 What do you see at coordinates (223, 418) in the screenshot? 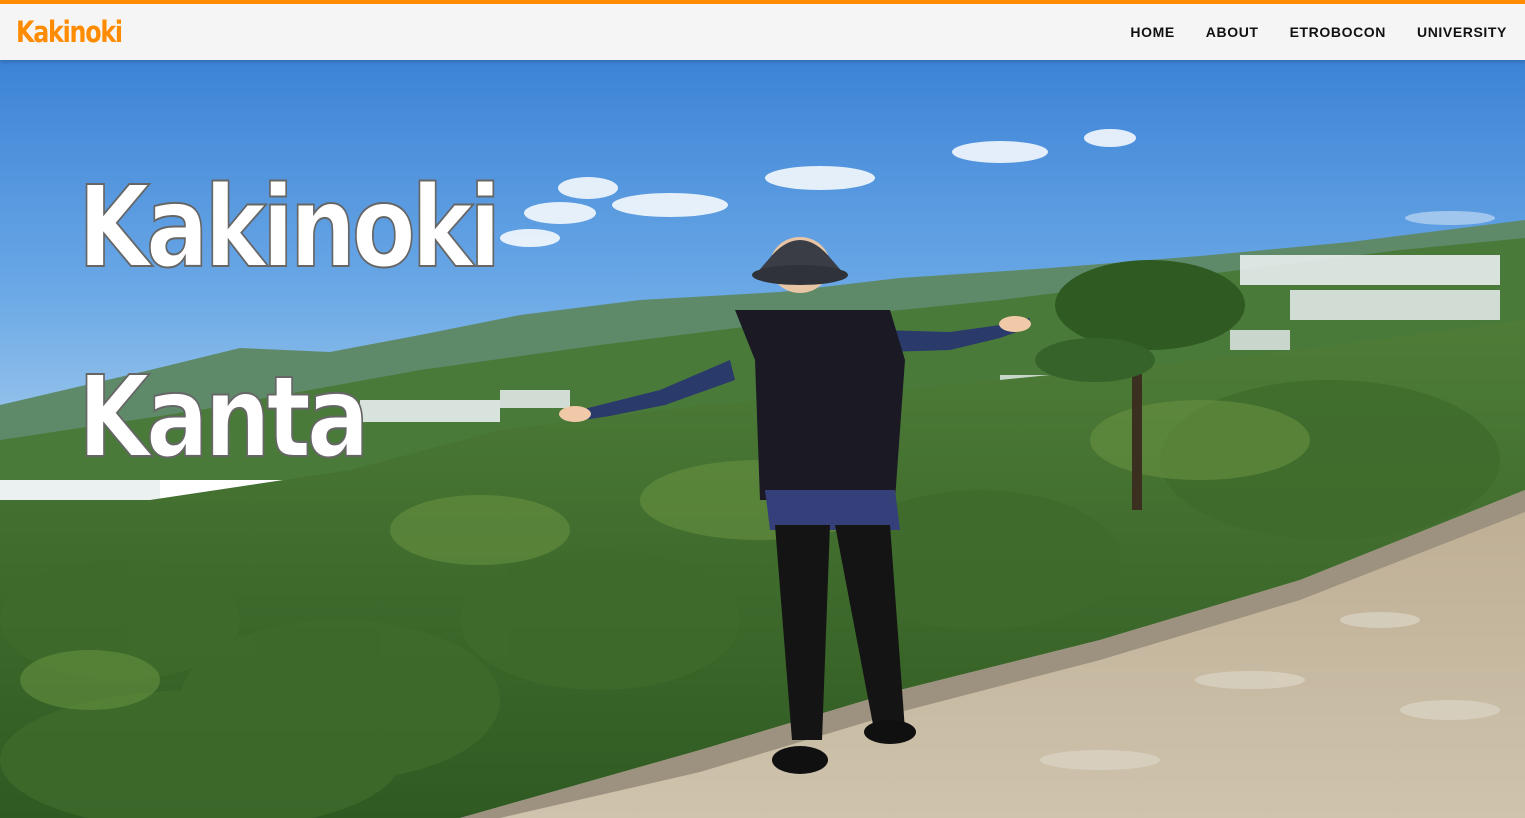
I see `hero-title-last: Kanta` at bounding box center [223, 418].